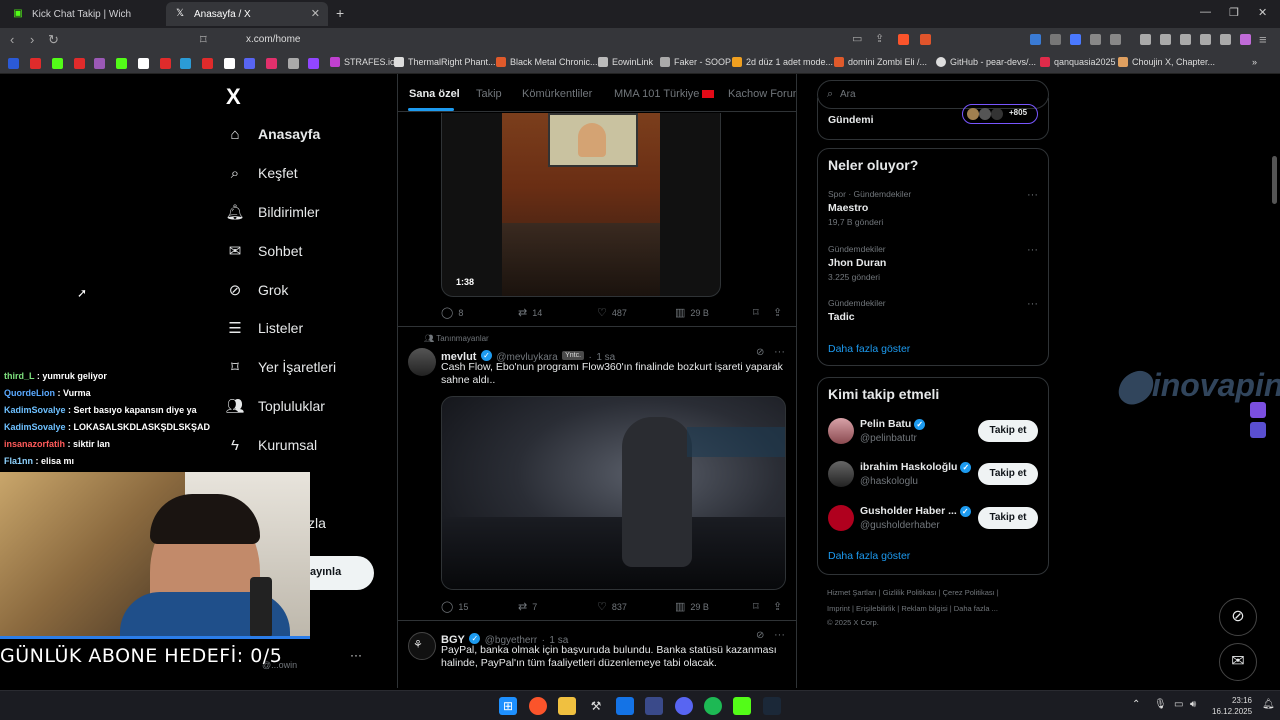  I want to click on maximize-icon: ❐, so click(1234, 12).